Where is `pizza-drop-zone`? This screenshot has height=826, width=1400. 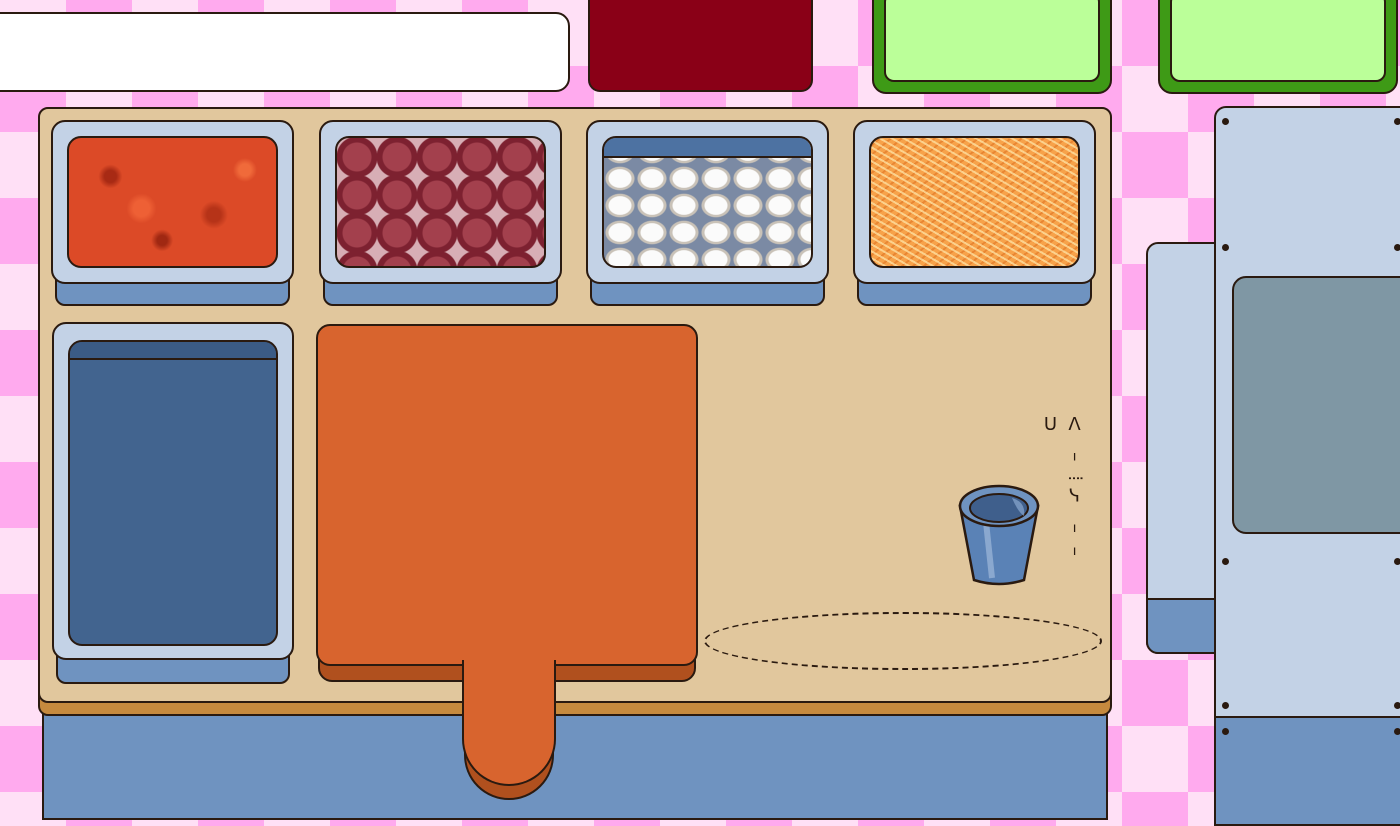
pizza-drop-zone is located at coordinates (903, 641).